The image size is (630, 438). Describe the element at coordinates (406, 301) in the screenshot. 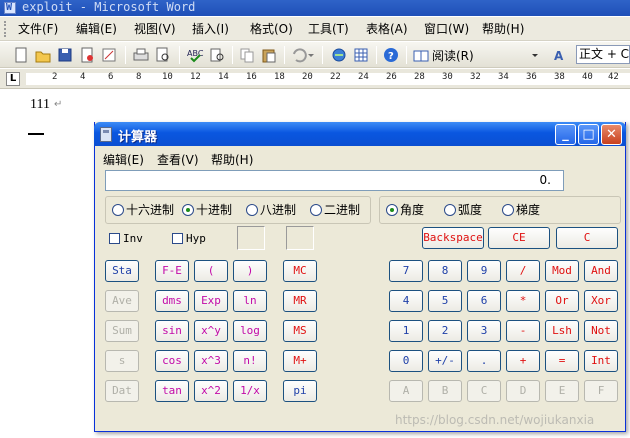

I see `key-4: 4` at that location.